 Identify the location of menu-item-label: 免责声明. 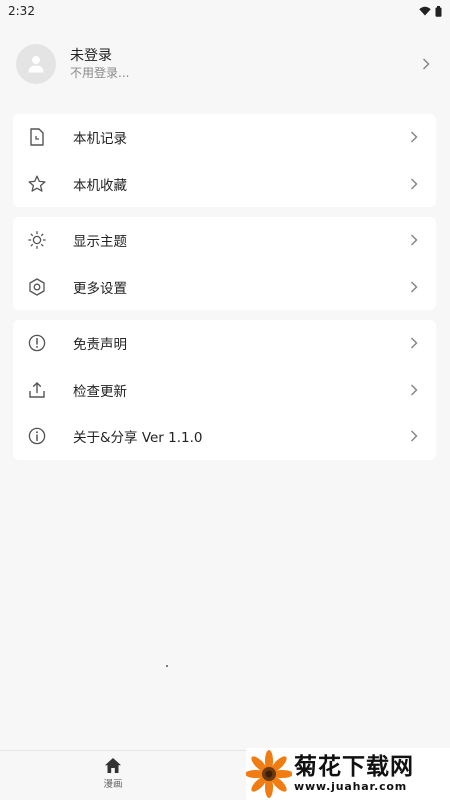
(100, 345).